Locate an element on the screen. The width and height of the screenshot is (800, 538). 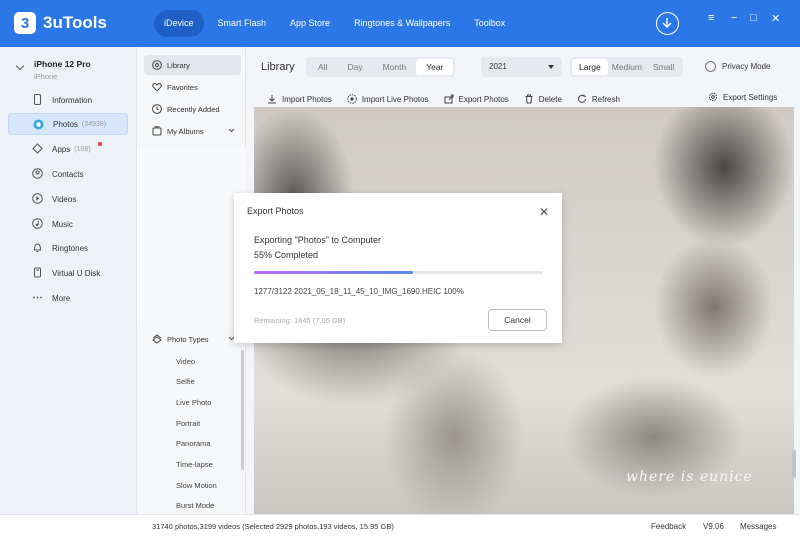
minimize-icon: − is located at coordinates (734, 18).